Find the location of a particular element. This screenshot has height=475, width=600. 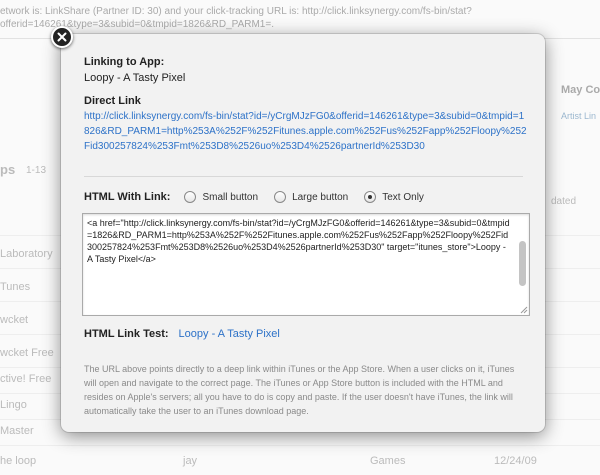

radio-label: Large button is located at coordinates (320, 197).